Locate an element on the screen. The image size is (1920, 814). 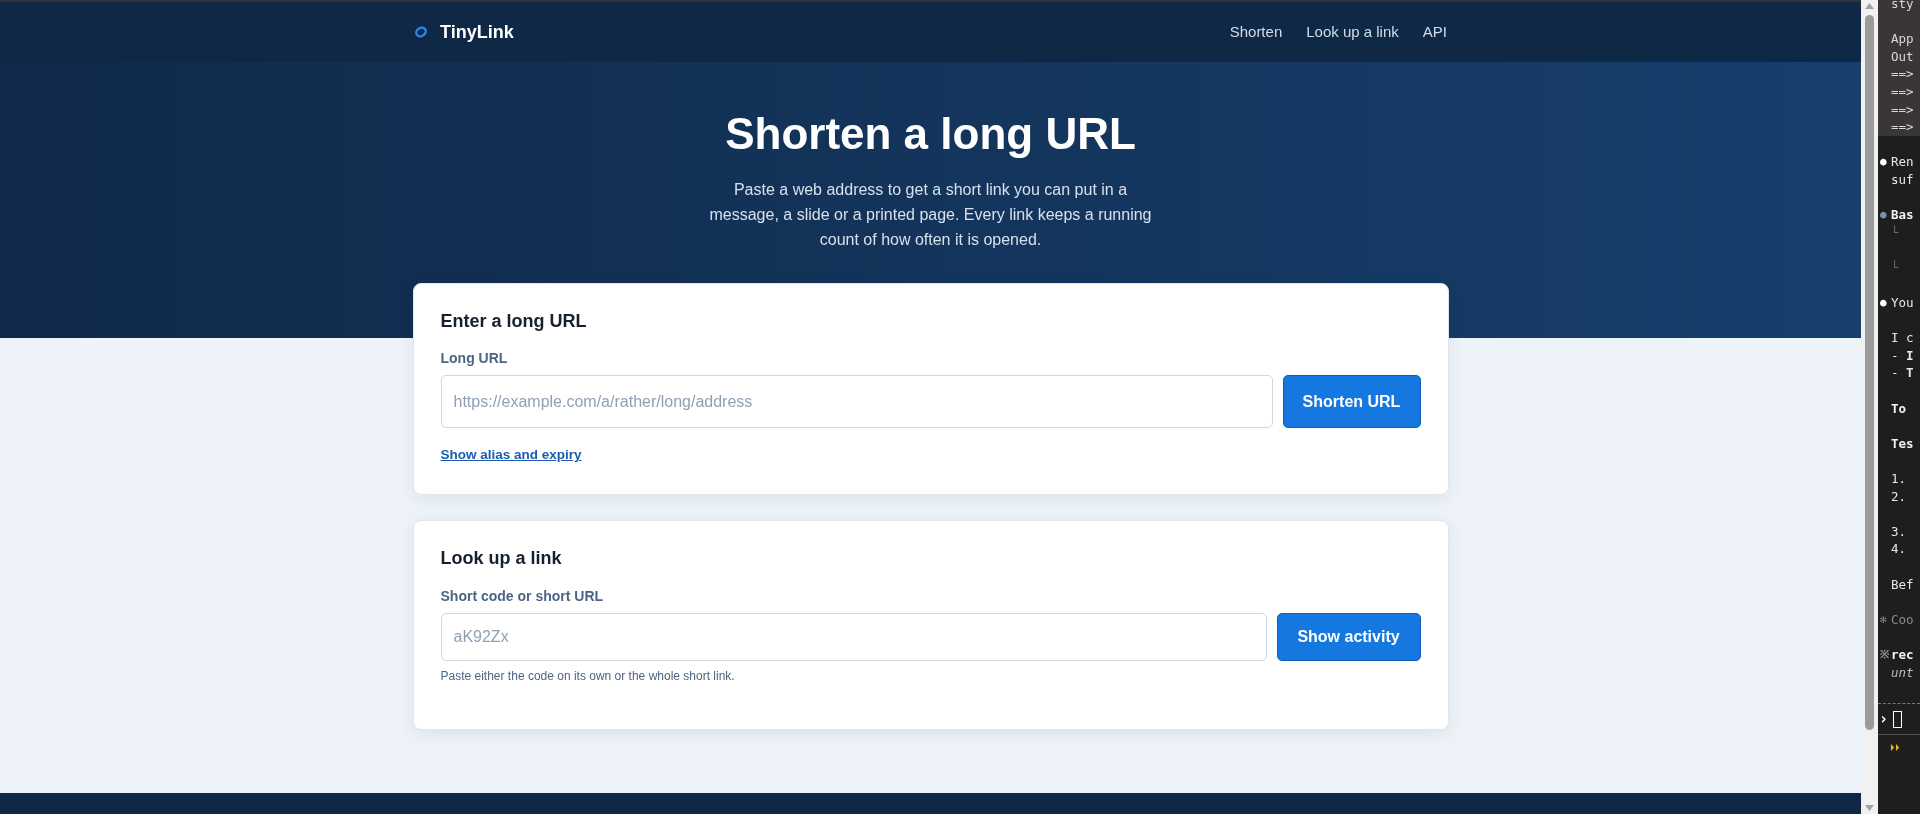
terminal-line: 2. is located at coordinates (1899, 496).